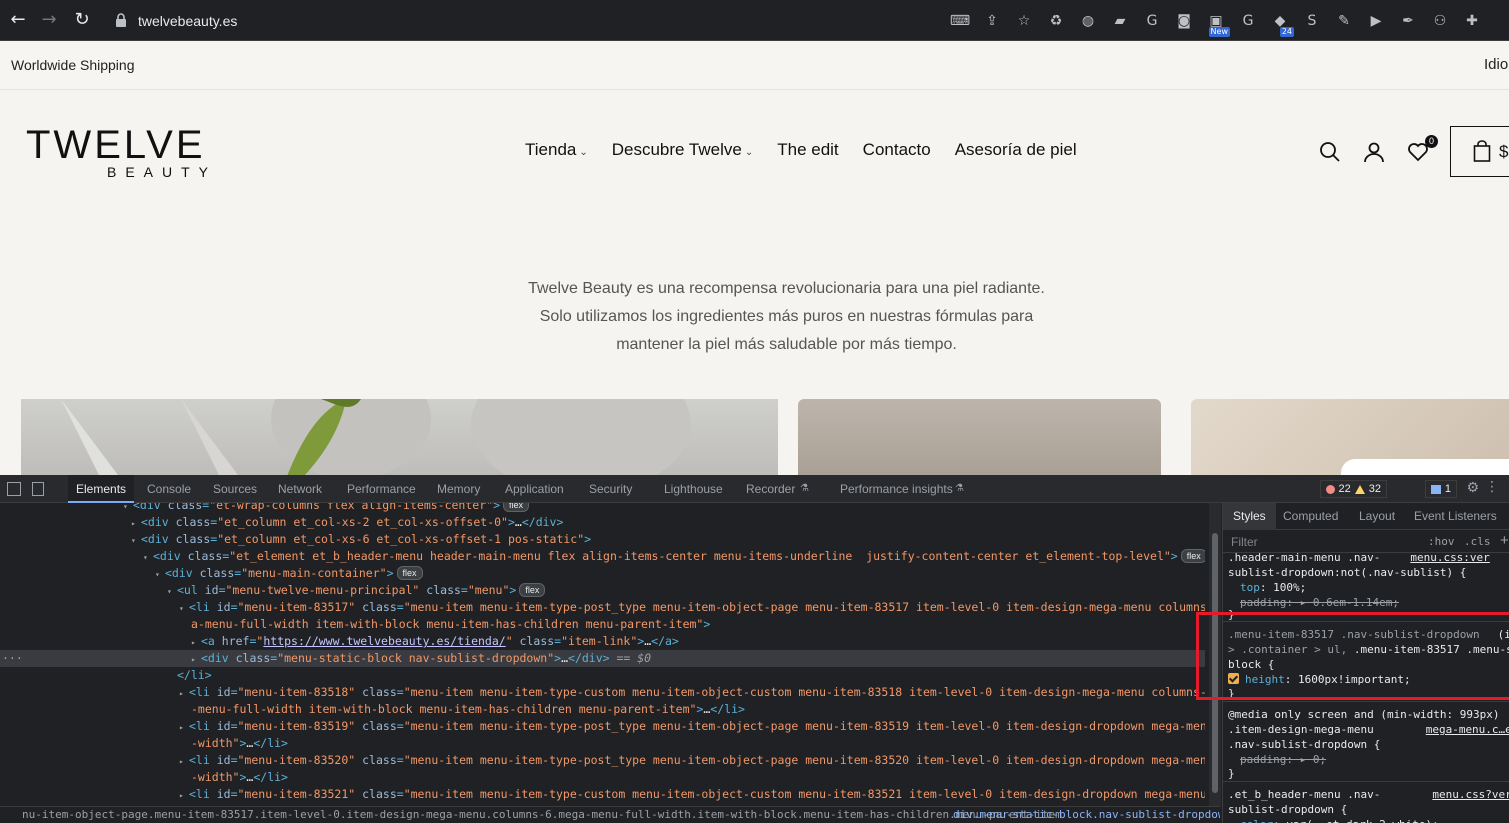 This screenshot has width=1509, height=823. I want to click on tab-layout: Layout, so click(1377, 516).